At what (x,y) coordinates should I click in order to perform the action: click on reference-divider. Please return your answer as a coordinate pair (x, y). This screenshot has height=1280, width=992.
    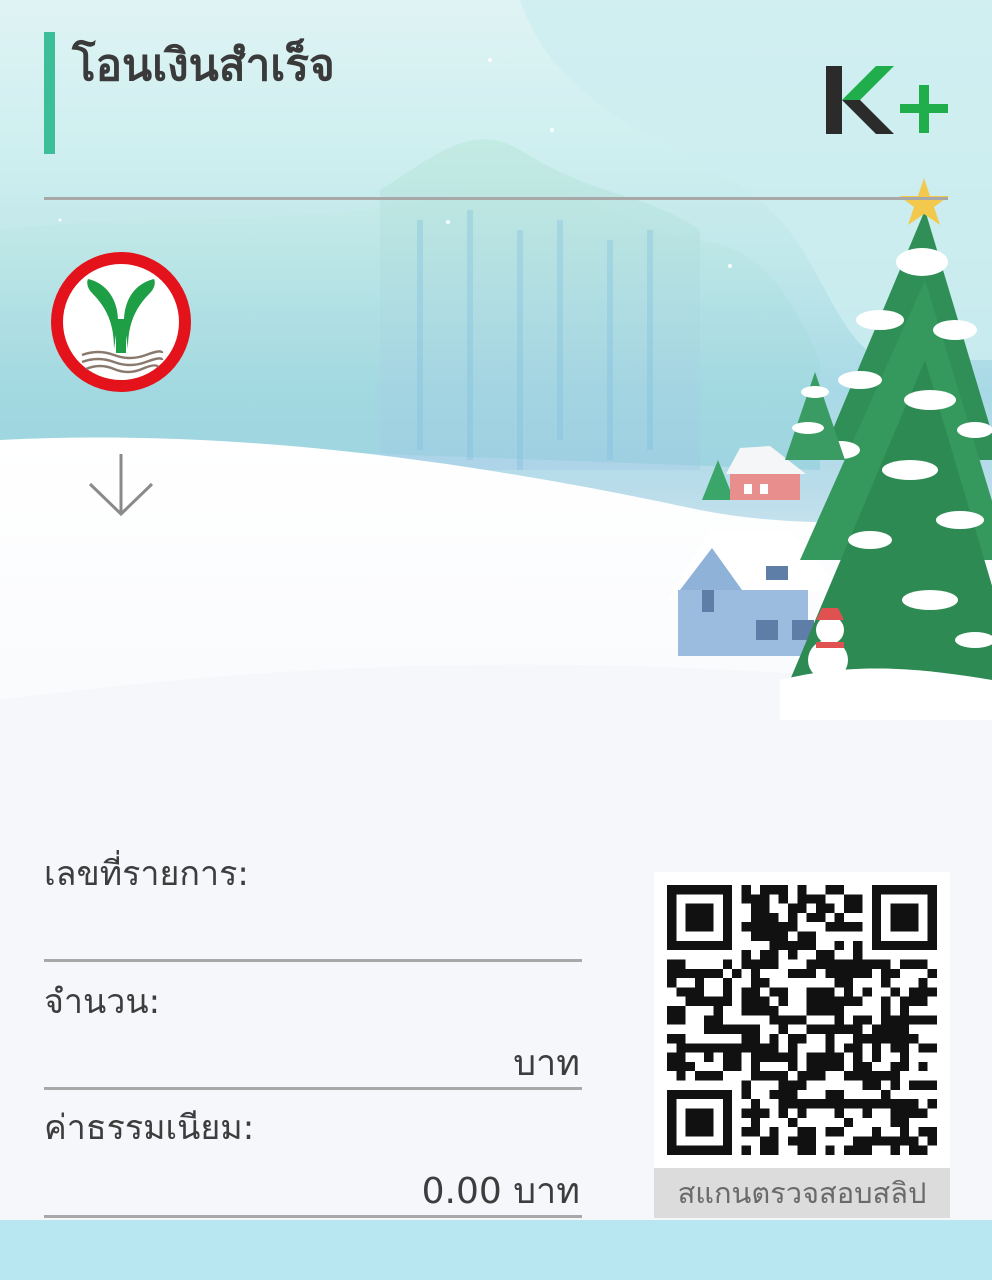
    Looking at the image, I should click on (313, 960).